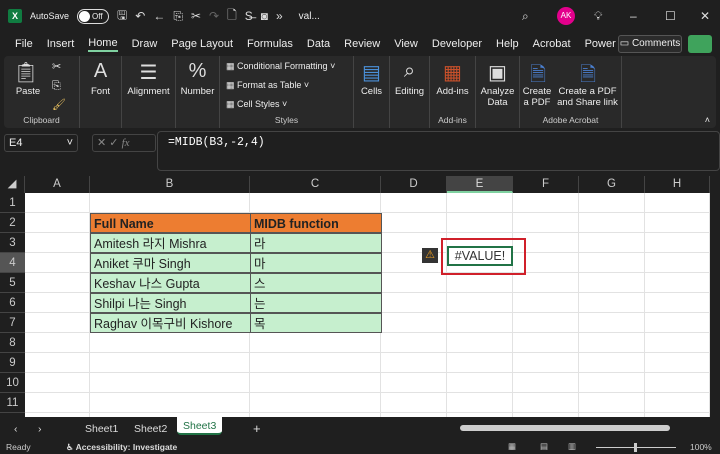 This screenshot has height=454, width=720. I want to click on zoom-level: 100%, so click(701, 447).